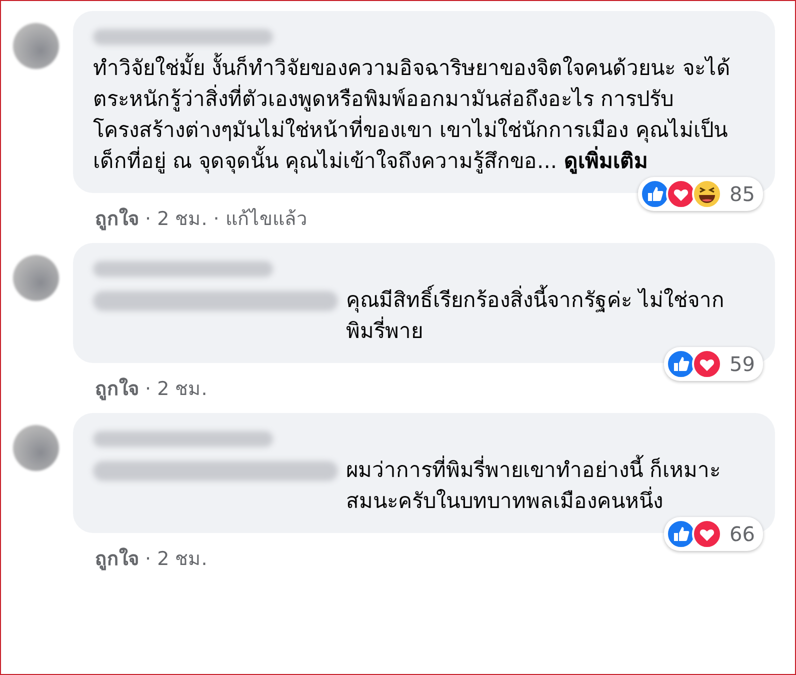 This screenshot has height=675, width=796. What do you see at coordinates (540, 316) in the screenshot?
I see `comment-text: คุณมีสิทธิ์เรียกร้องสิ่งนี้จากรัฐค่ะ ไม่ใช่จากพิมรี่พาย` at bounding box center [540, 316].